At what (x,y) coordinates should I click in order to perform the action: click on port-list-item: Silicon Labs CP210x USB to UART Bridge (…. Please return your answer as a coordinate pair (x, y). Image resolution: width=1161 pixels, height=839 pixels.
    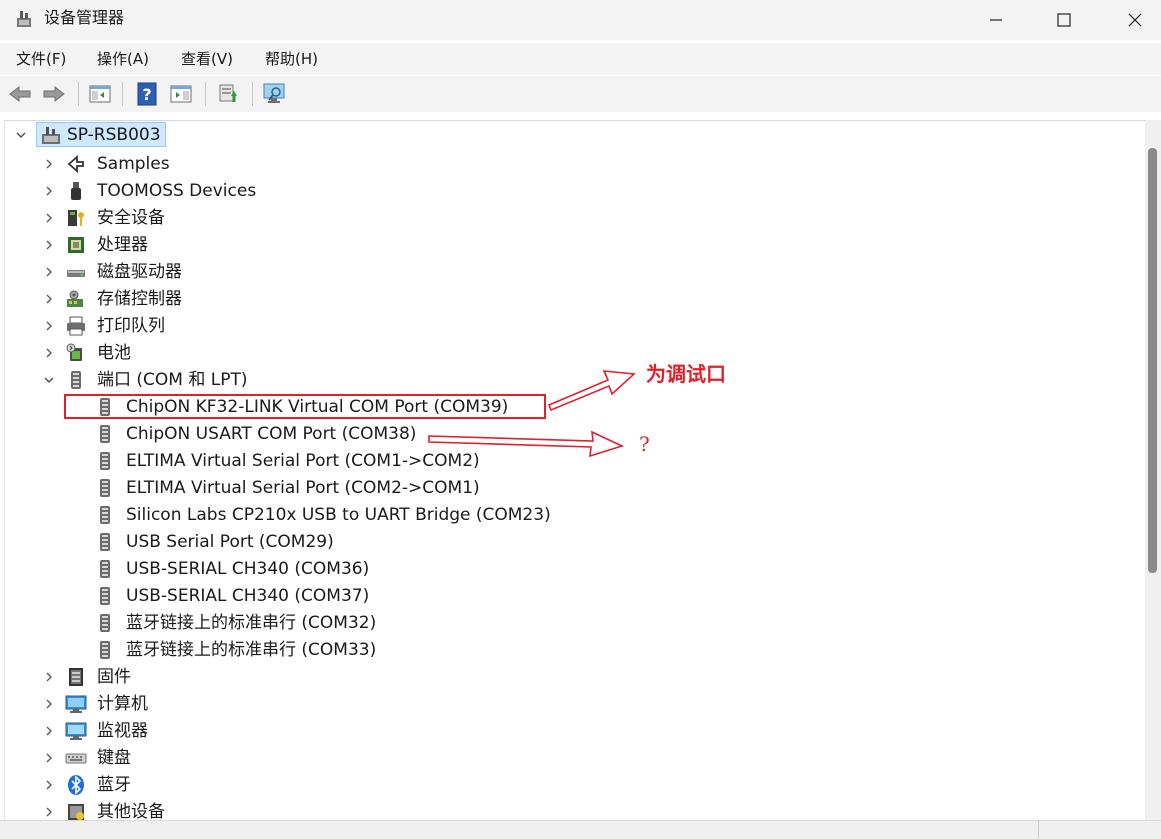
    Looking at the image, I should click on (338, 515).